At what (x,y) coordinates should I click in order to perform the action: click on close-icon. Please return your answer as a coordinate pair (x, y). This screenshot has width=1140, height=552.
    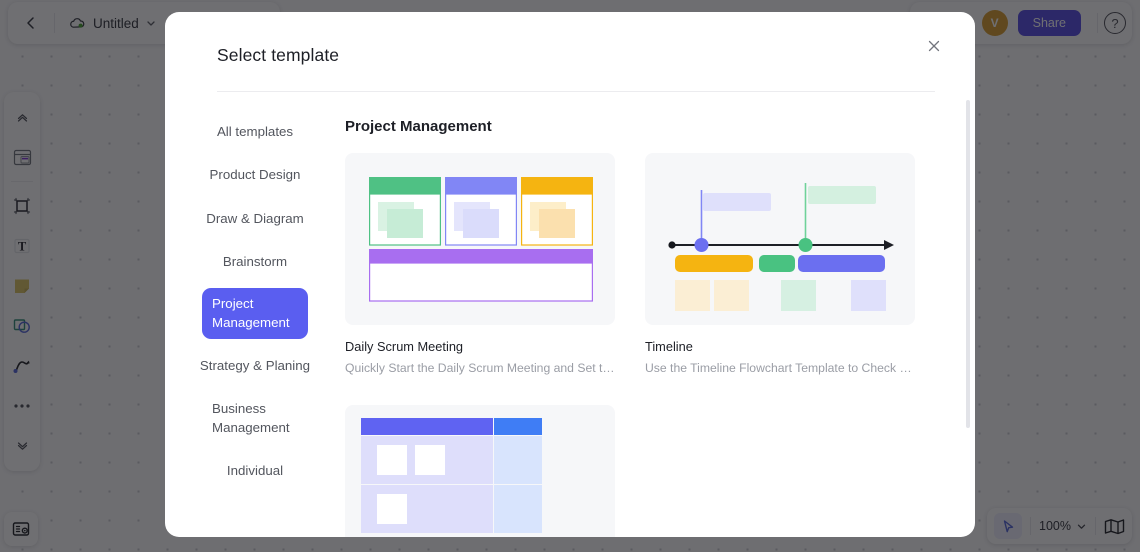
    Looking at the image, I should click on (934, 46).